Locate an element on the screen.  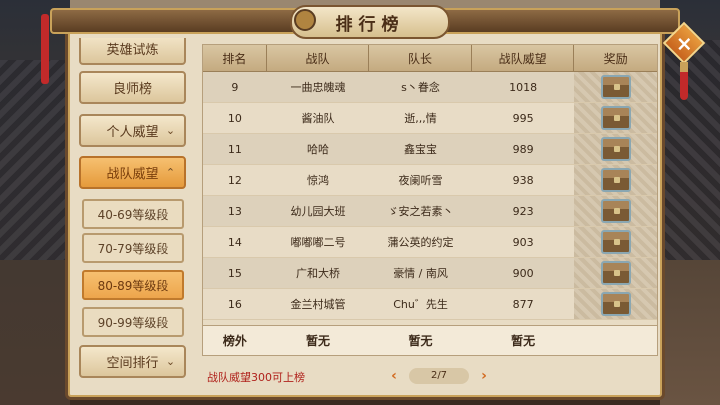
sidebar-item-label: 良师榜 is located at coordinates (132, 89).